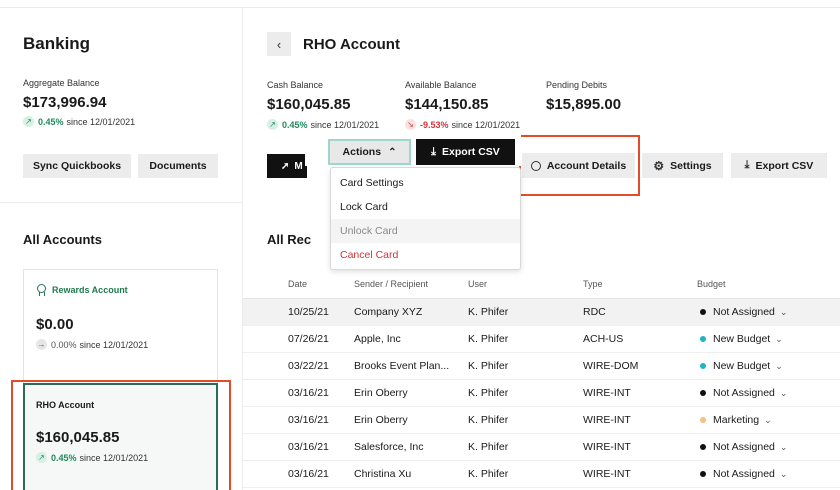  What do you see at coordinates (392, 152) in the screenshot?
I see `chevron-up-icon: ⌃` at bounding box center [392, 152].